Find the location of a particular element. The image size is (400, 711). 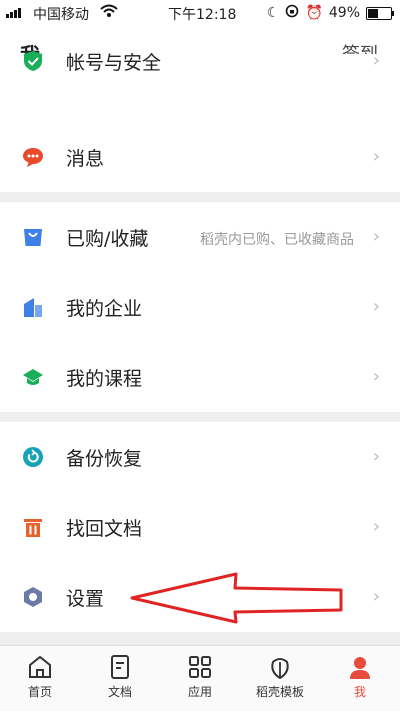

trash-icon is located at coordinates (33, 528).